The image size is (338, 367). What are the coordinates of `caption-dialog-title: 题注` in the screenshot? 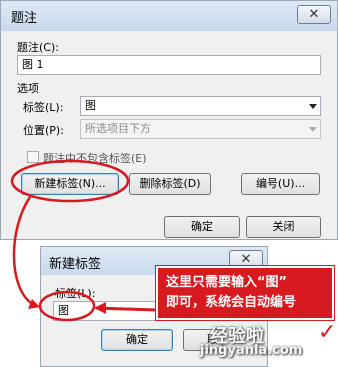 It's located at (24, 18).